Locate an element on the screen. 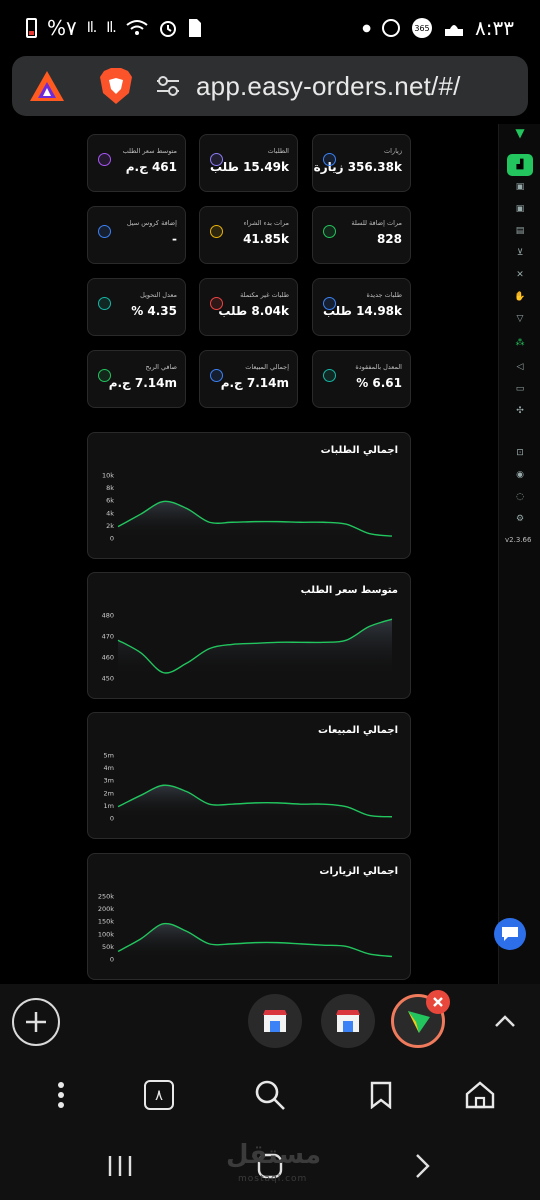  site-settings-icon is located at coordinates (168, 86).